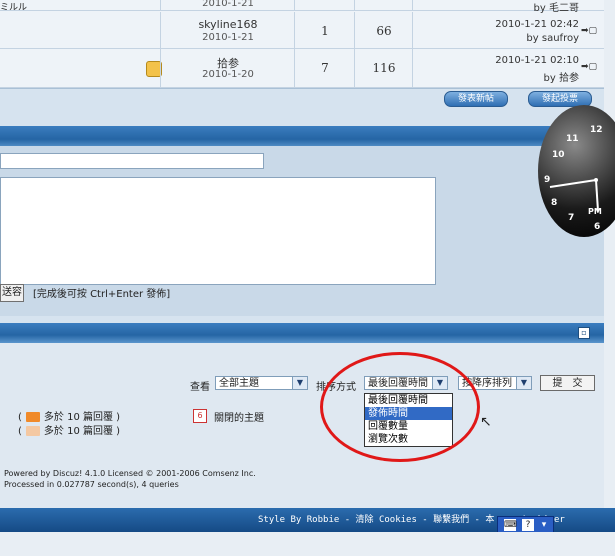  I want to click on dropdown-icon: ▾, so click(544, 525).